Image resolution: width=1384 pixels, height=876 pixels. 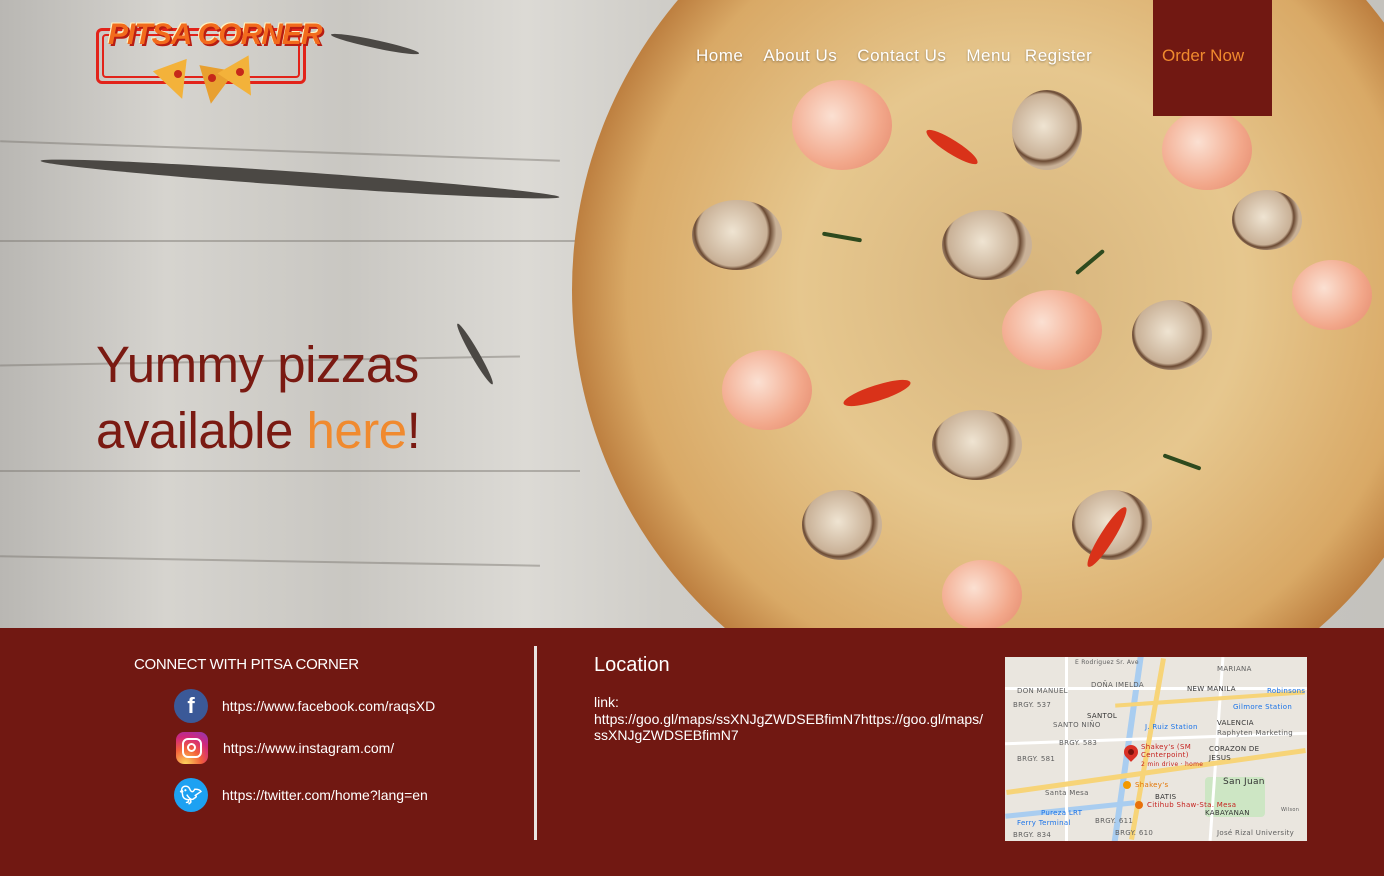 What do you see at coordinates (606, 702) in the screenshot?
I see `location-link-label: link:` at bounding box center [606, 702].